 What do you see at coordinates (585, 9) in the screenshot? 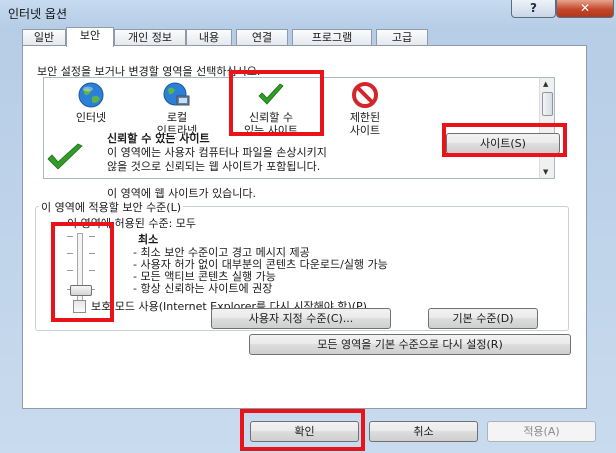
I see `close-button: ✕` at bounding box center [585, 9].